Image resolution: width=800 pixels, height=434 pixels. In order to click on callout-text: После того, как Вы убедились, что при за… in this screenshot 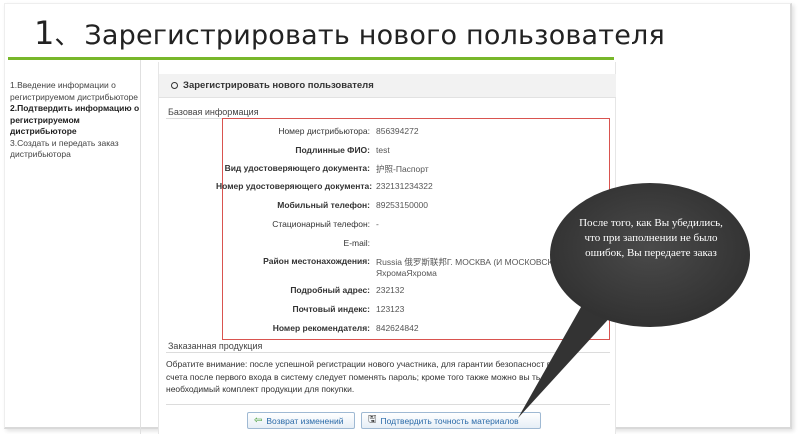, I will do `click(651, 238)`.